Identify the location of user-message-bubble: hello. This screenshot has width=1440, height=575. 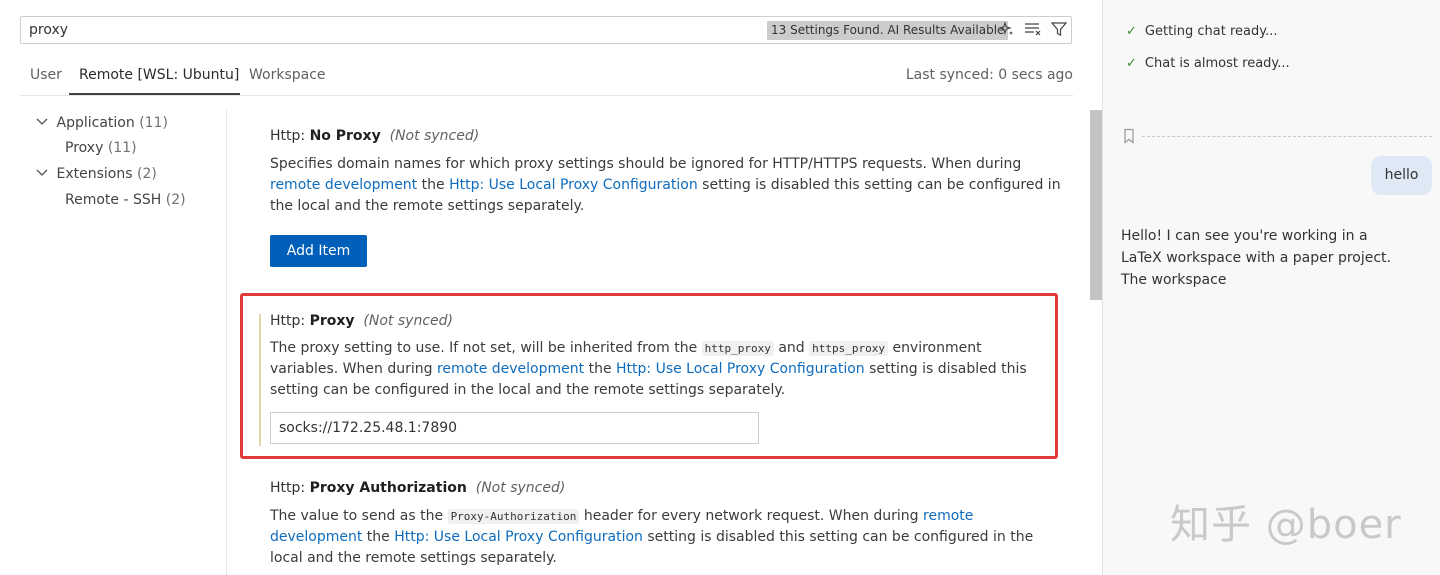
(1401, 175).